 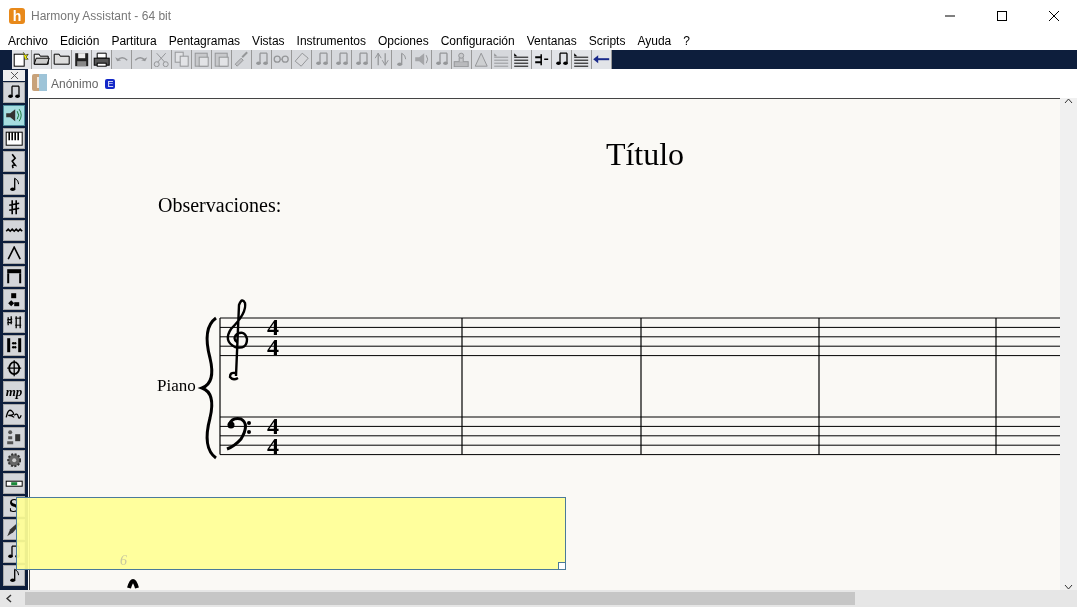 I want to click on clef-fragment-icon, so click(x=133, y=584).